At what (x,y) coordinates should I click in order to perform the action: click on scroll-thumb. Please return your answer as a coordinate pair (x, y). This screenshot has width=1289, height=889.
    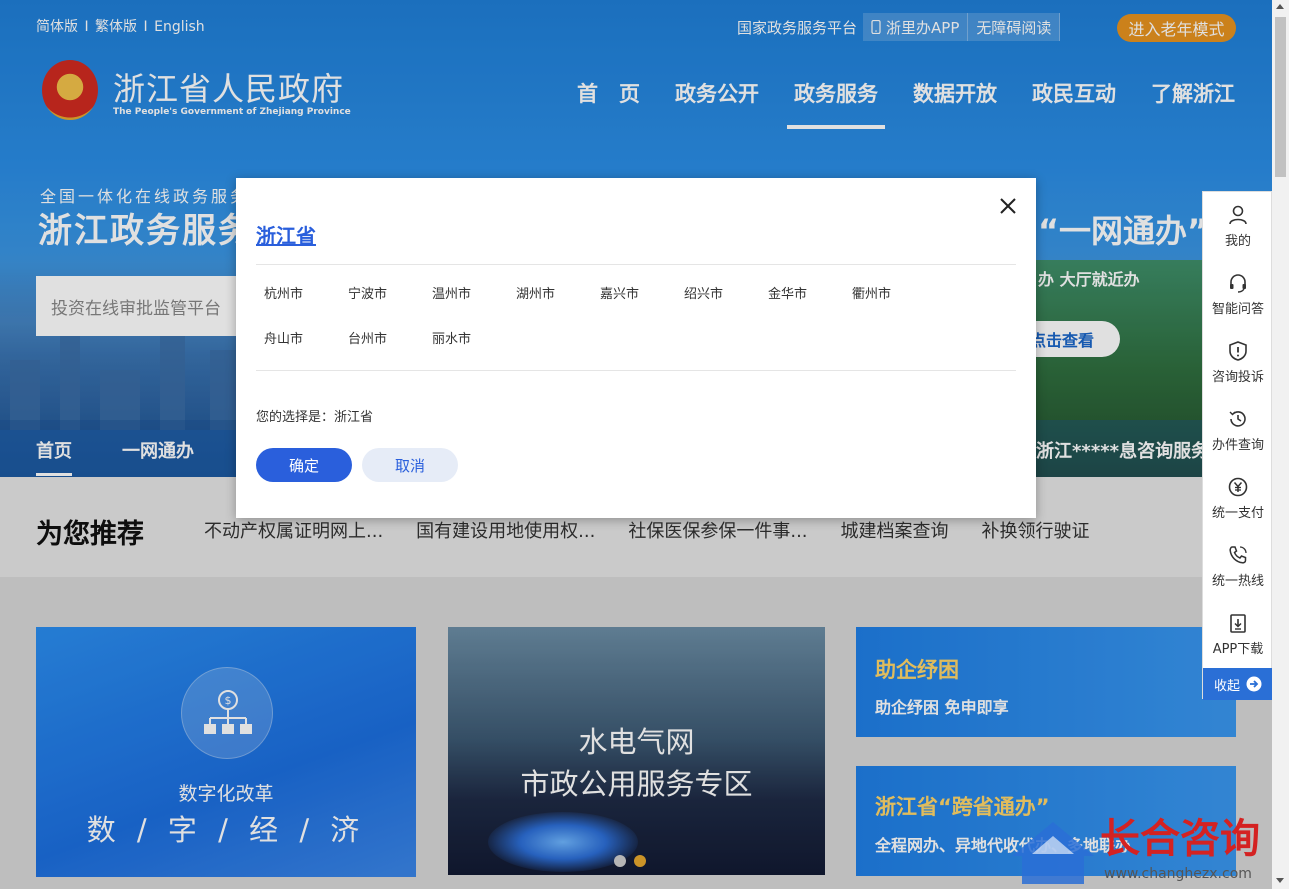
    Looking at the image, I should click on (1280, 97).